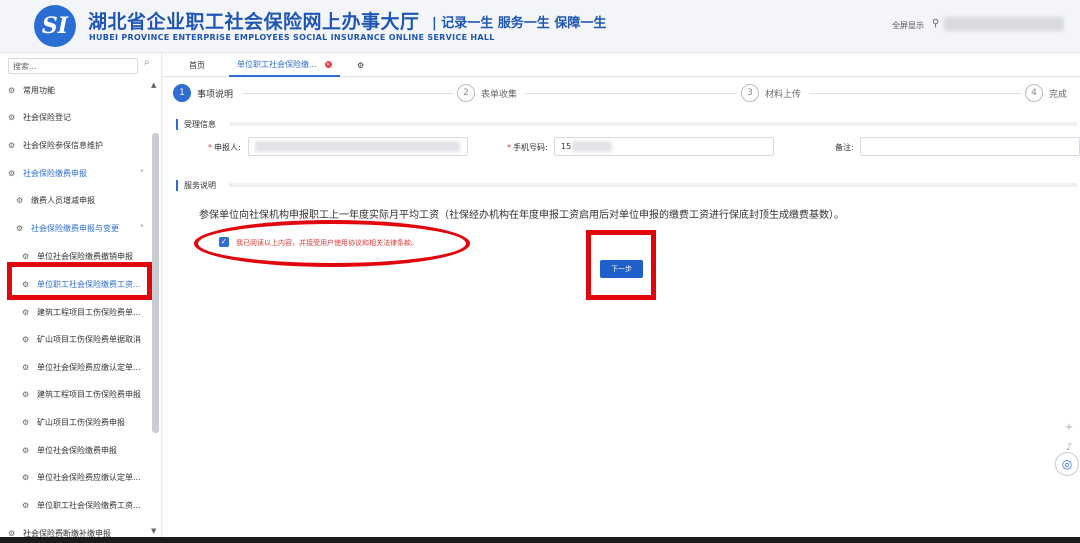 Image resolution: width=1080 pixels, height=543 pixels. What do you see at coordinates (203, 93) in the screenshot?
I see `step-1: 1 事项说明` at bounding box center [203, 93].